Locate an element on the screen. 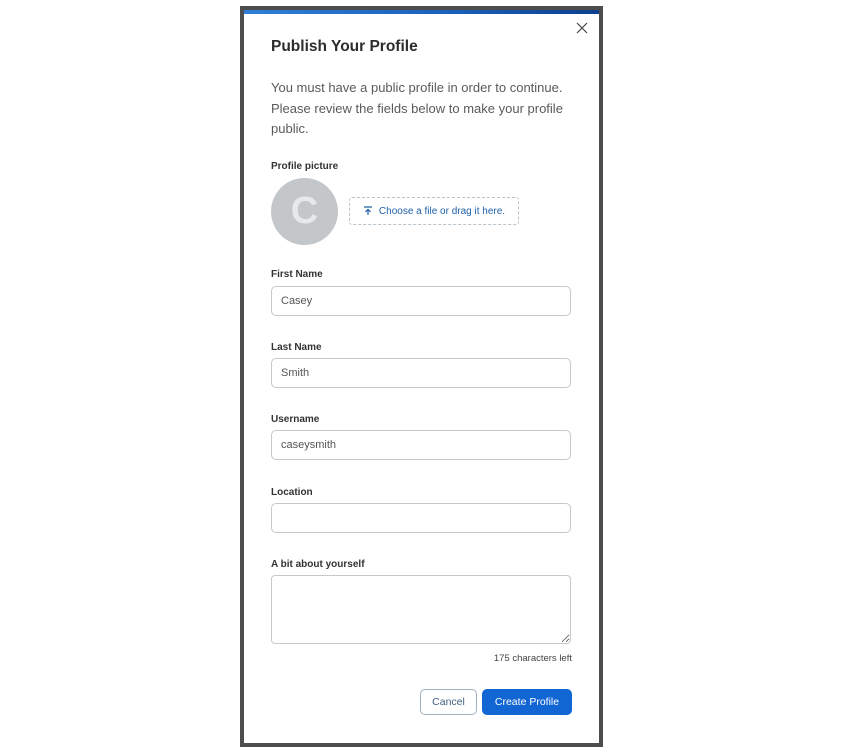  upload-icon is located at coordinates (367, 210).